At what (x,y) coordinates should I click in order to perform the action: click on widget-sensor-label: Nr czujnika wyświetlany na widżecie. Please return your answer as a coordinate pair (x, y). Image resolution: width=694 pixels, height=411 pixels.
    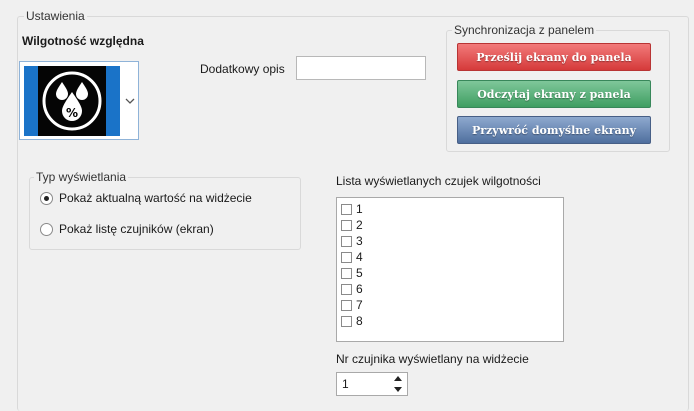
    Looking at the image, I should click on (432, 359).